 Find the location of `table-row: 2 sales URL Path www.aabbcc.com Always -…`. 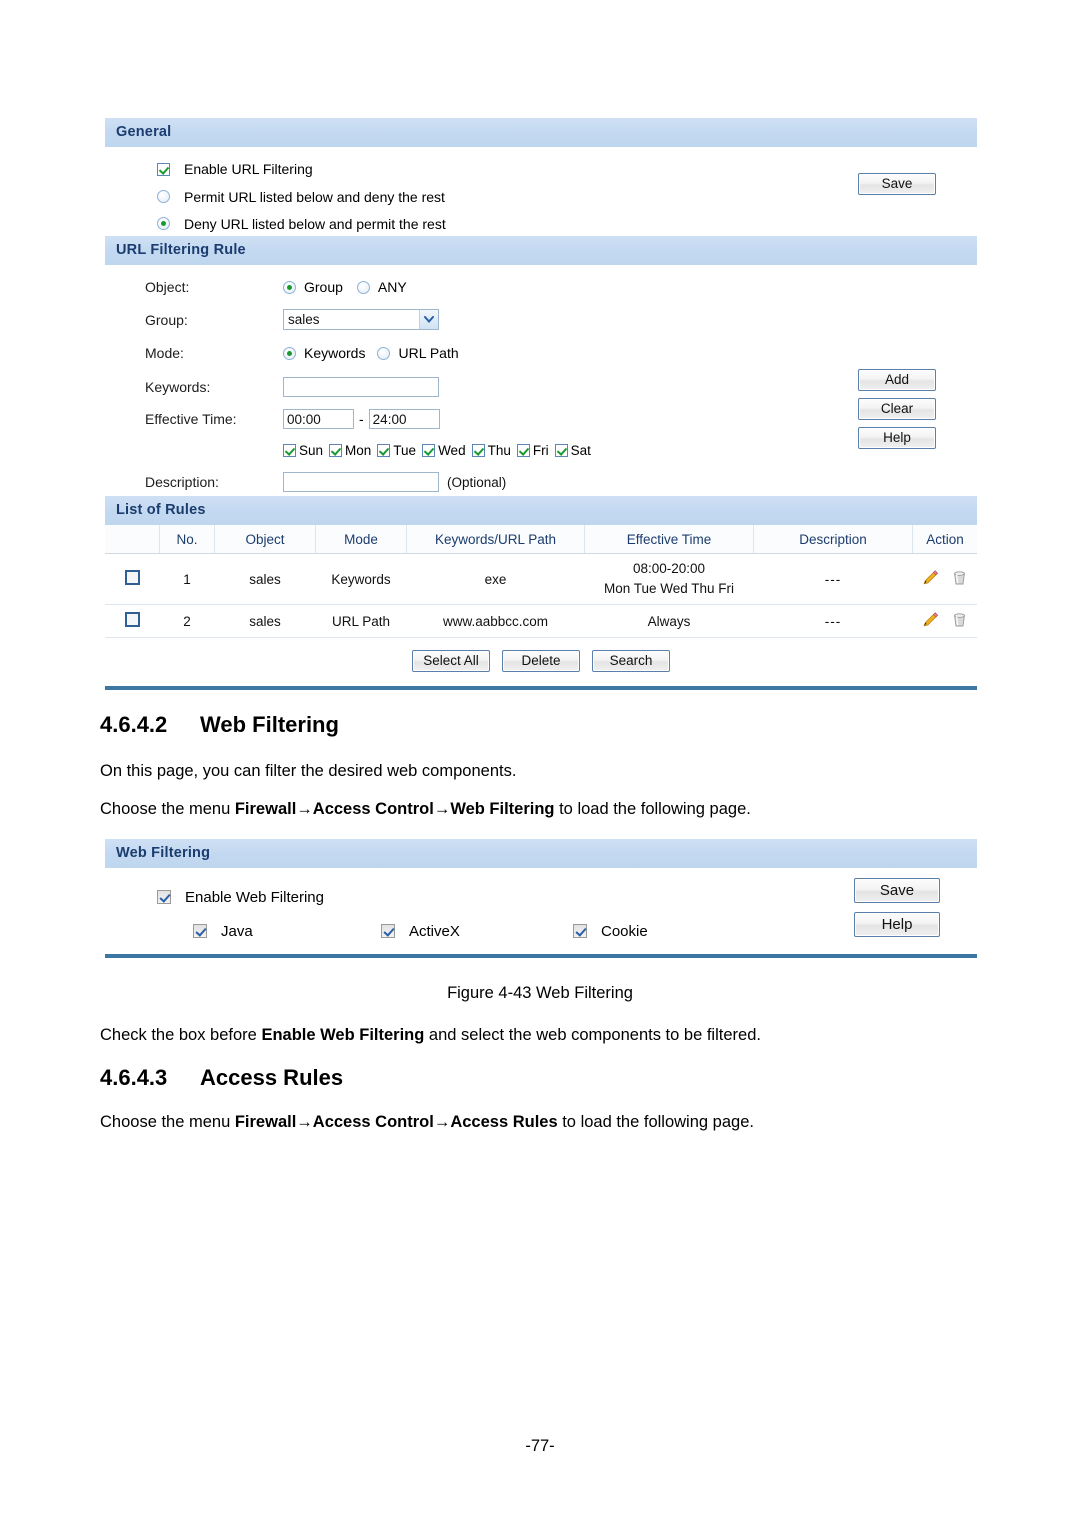

table-row: 2 sales URL Path www.aabbcc.com Always -… is located at coordinates (541, 621).